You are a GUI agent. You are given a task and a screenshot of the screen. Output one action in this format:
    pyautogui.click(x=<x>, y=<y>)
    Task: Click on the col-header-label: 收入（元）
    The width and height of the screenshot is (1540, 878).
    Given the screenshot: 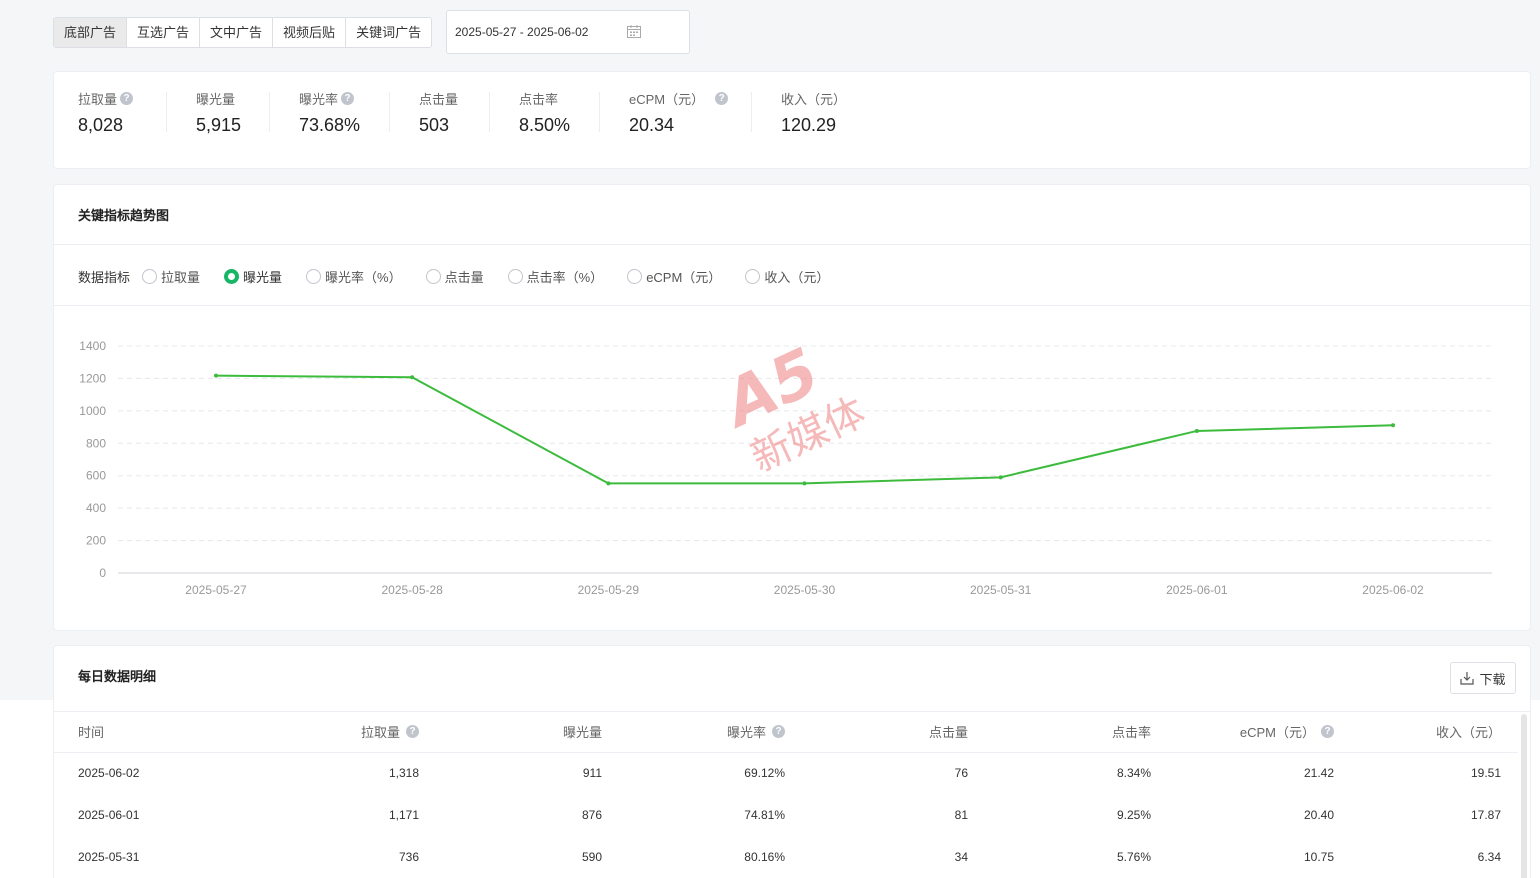 What is the action you would take?
    pyautogui.click(x=1468, y=733)
    